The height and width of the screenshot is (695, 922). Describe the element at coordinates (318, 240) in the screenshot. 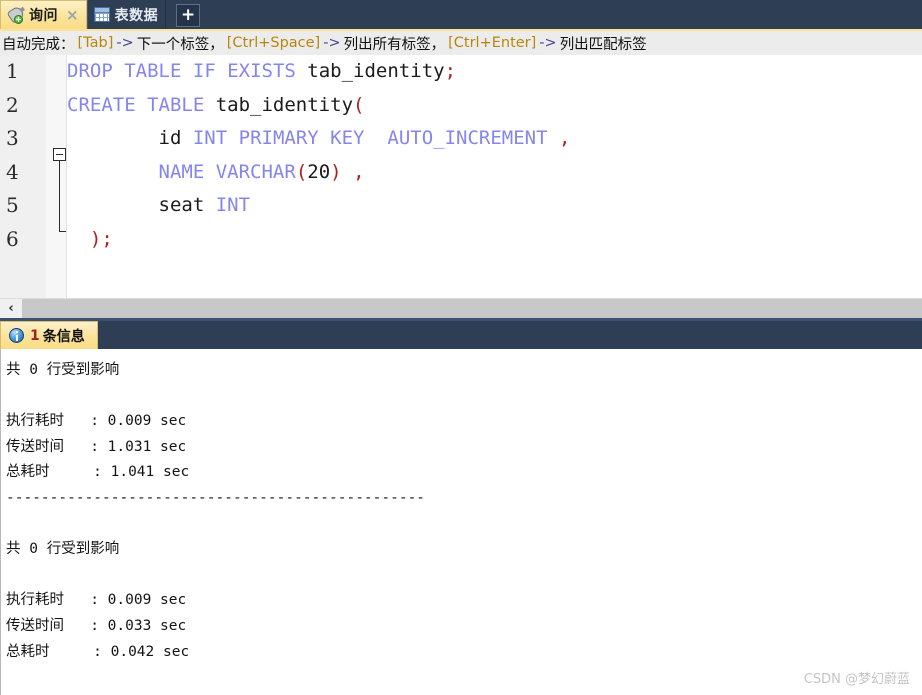

I see `code-line: );` at that location.